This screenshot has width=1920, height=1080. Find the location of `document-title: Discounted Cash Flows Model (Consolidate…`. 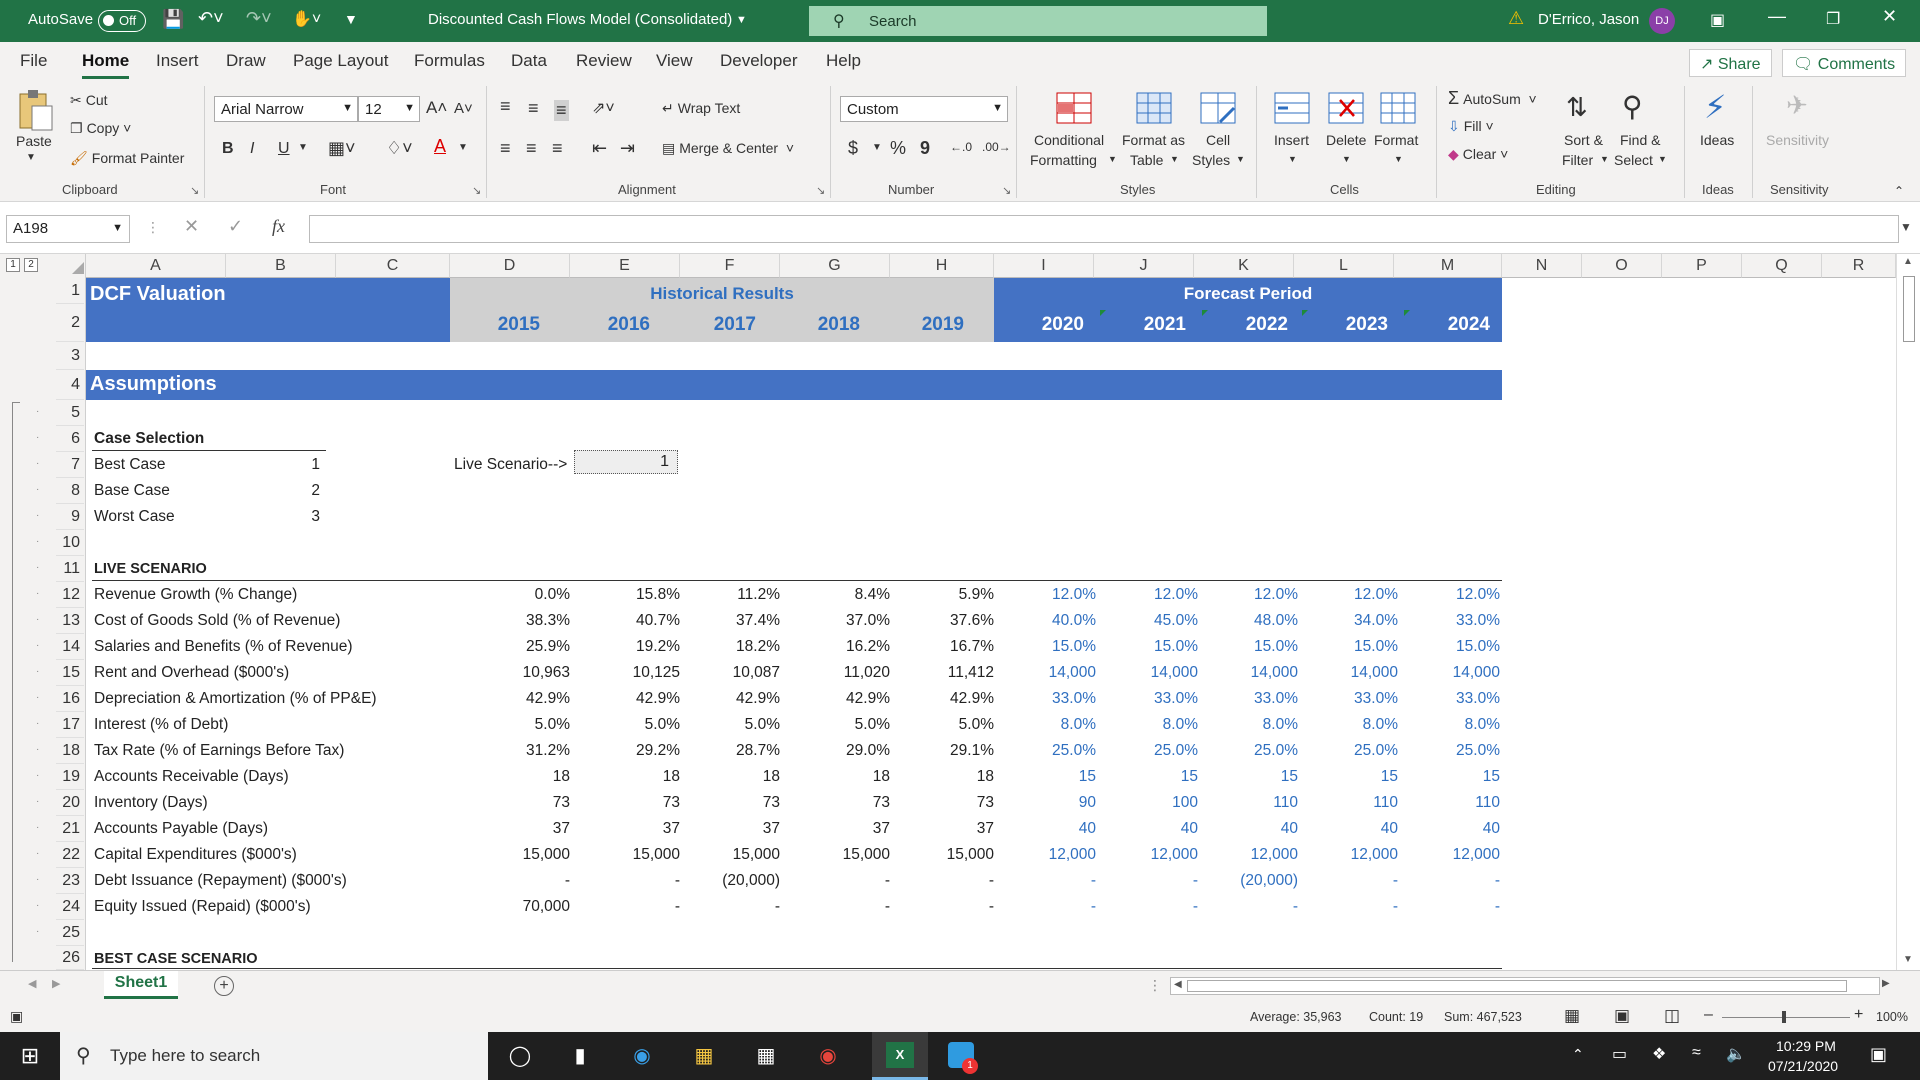

document-title: Discounted Cash Flows Model (Consolidate… is located at coordinates (580, 19).